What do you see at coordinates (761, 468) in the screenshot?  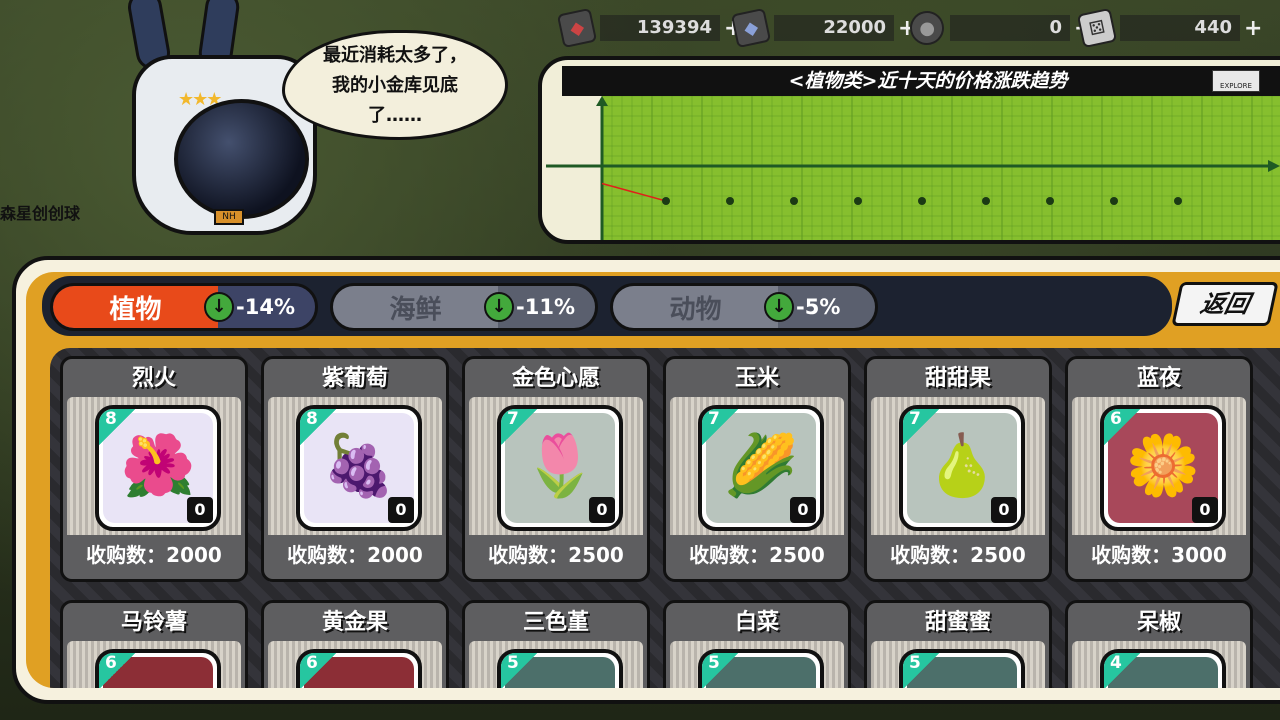 I see `item-frame: 🌽 7 0` at bounding box center [761, 468].